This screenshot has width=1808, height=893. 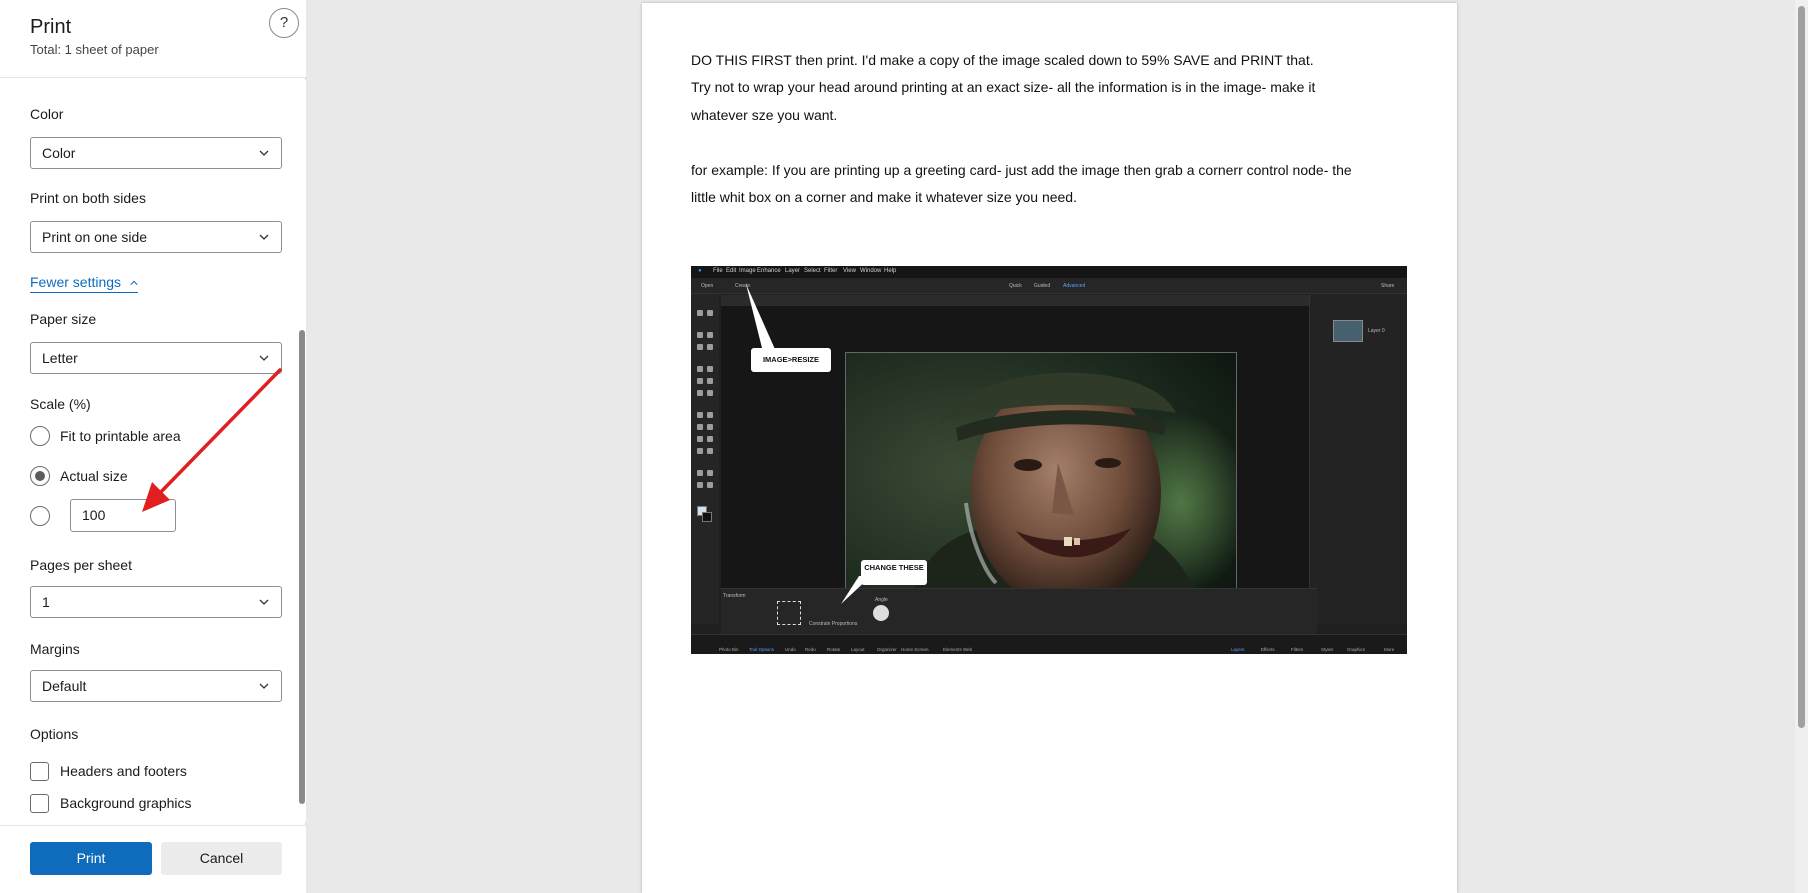 I want to click on footer-effects: Effects, so click(x=1268, y=649).